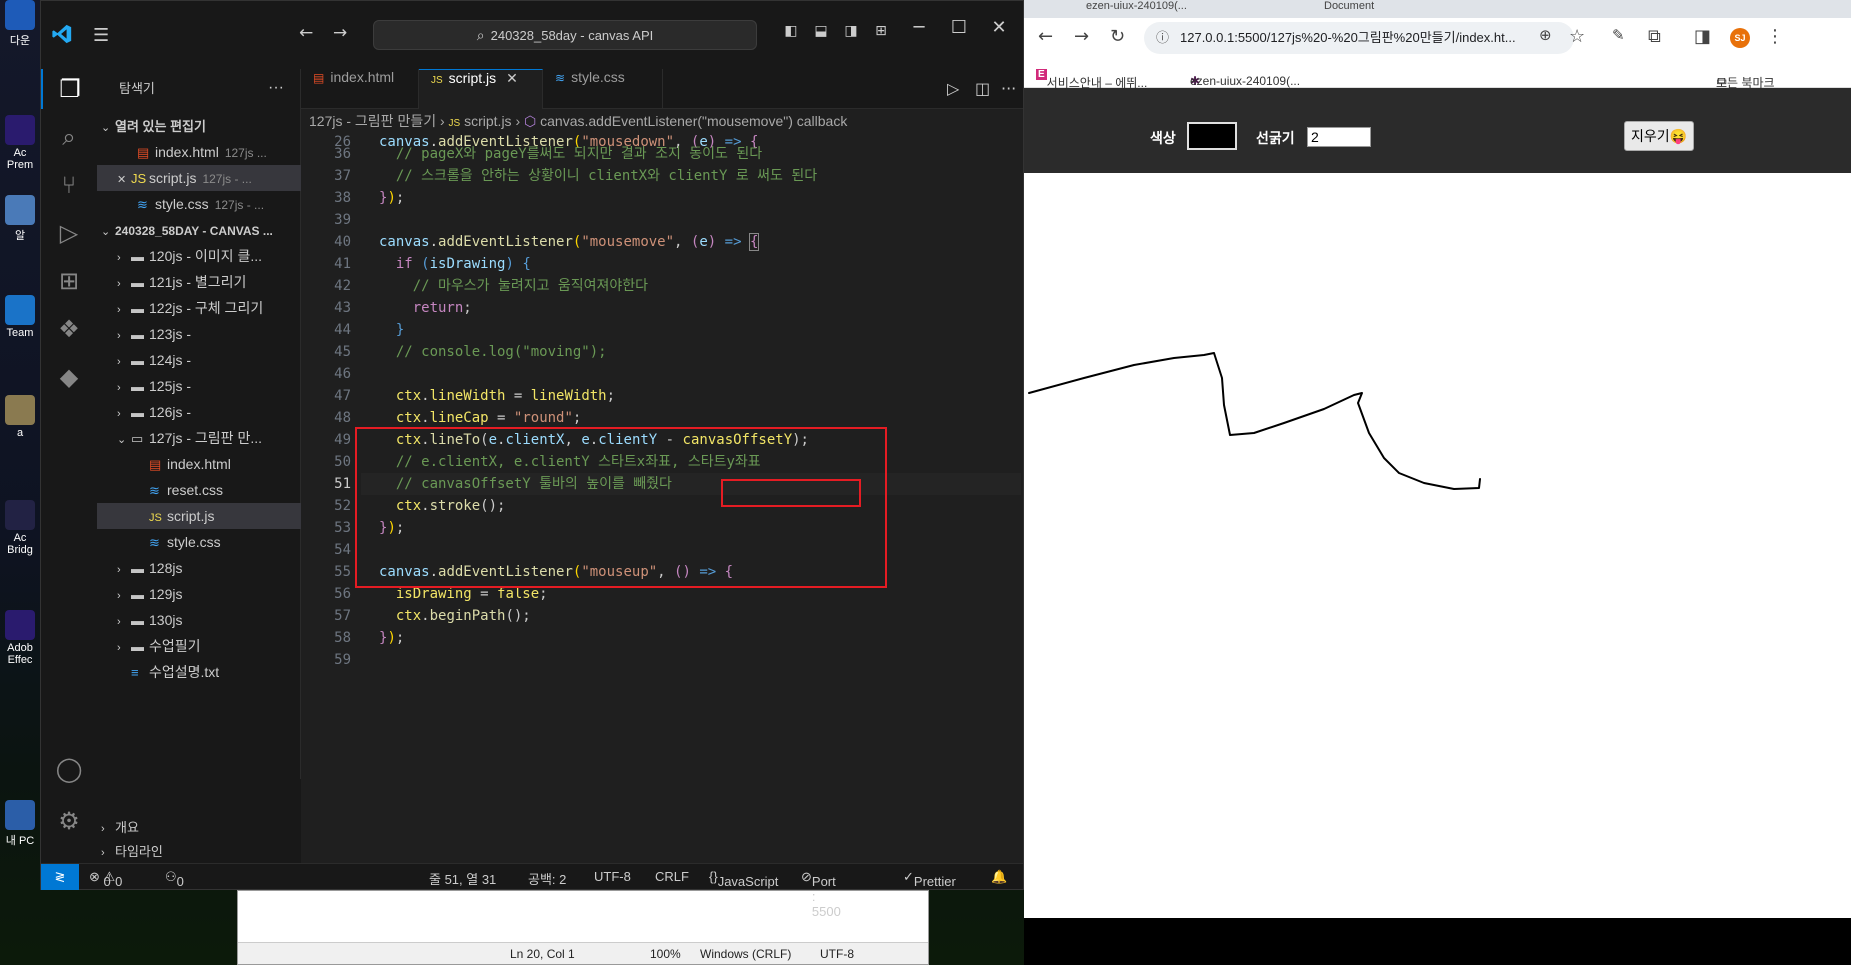  What do you see at coordinates (199, 594) in the screenshot?
I see `tree-folder: › ▬ 129js` at bounding box center [199, 594].